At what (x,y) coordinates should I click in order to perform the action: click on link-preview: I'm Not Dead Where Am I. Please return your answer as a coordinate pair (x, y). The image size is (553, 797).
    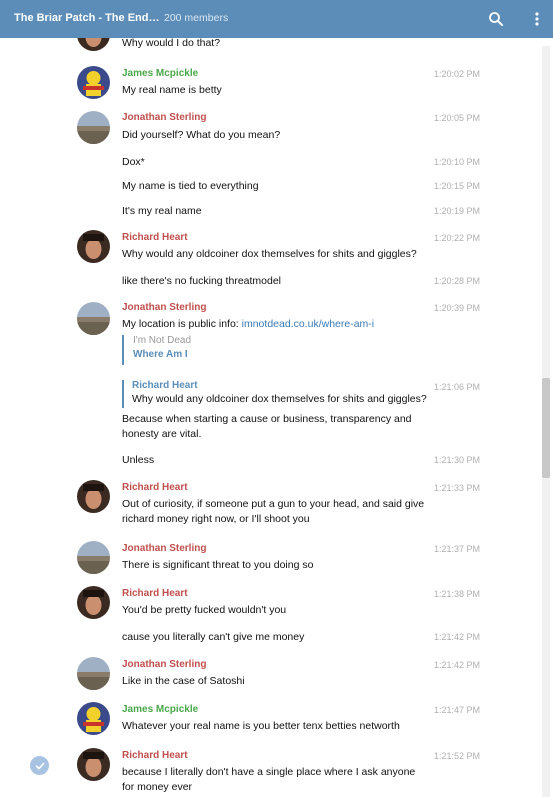
    Looking at the image, I should click on (156, 350).